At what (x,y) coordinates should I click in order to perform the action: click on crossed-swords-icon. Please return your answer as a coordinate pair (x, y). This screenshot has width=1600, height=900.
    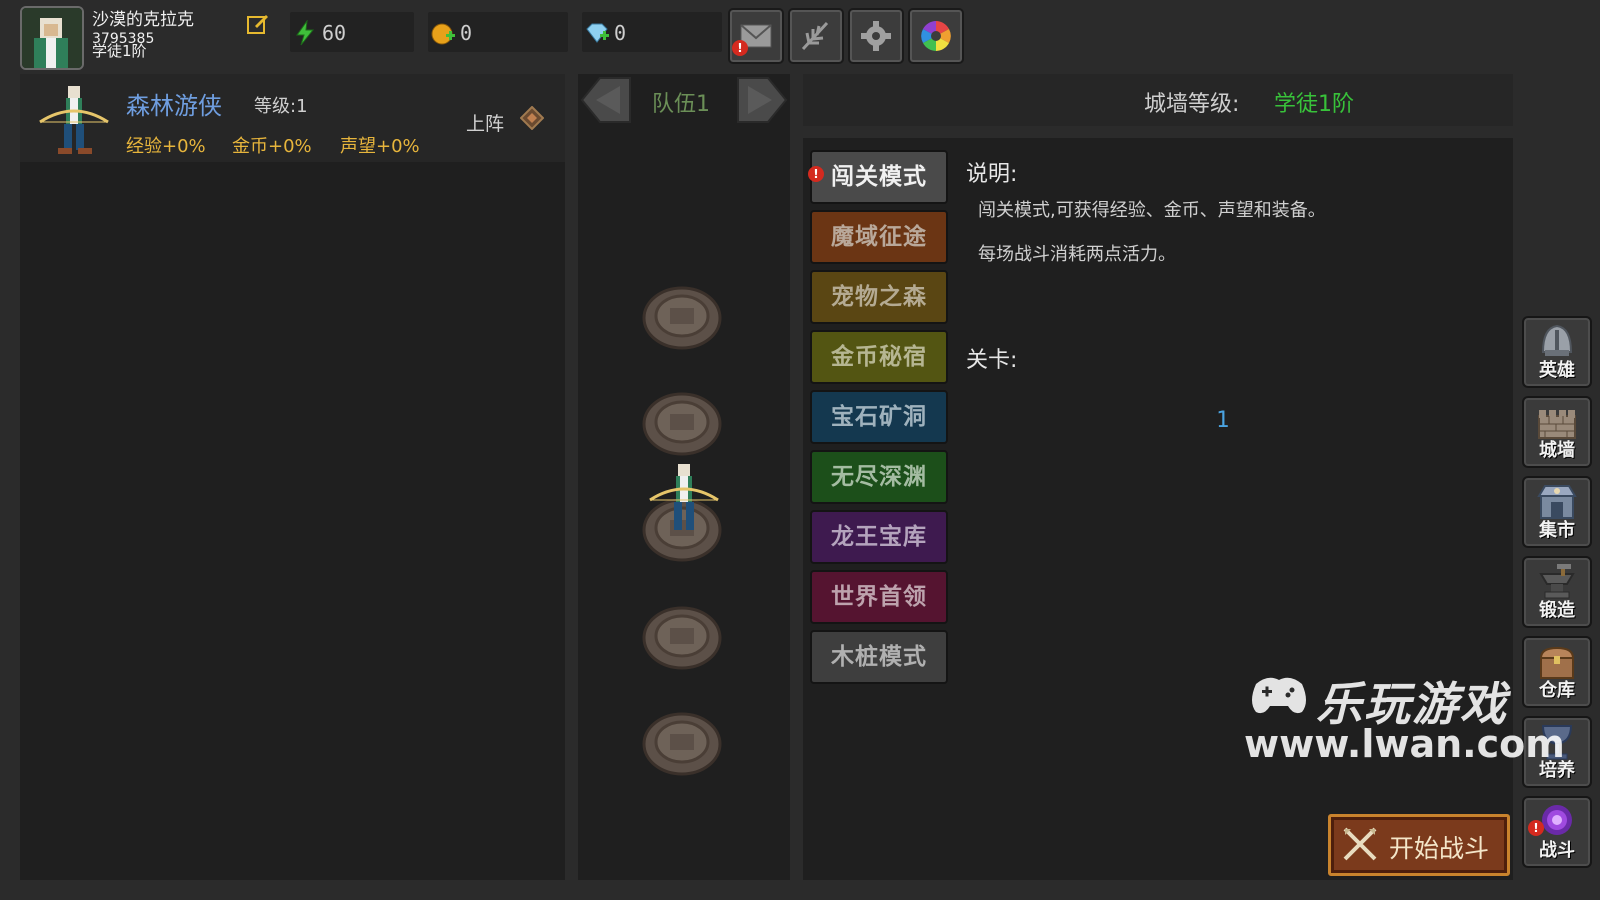
    Looking at the image, I should click on (1360, 844).